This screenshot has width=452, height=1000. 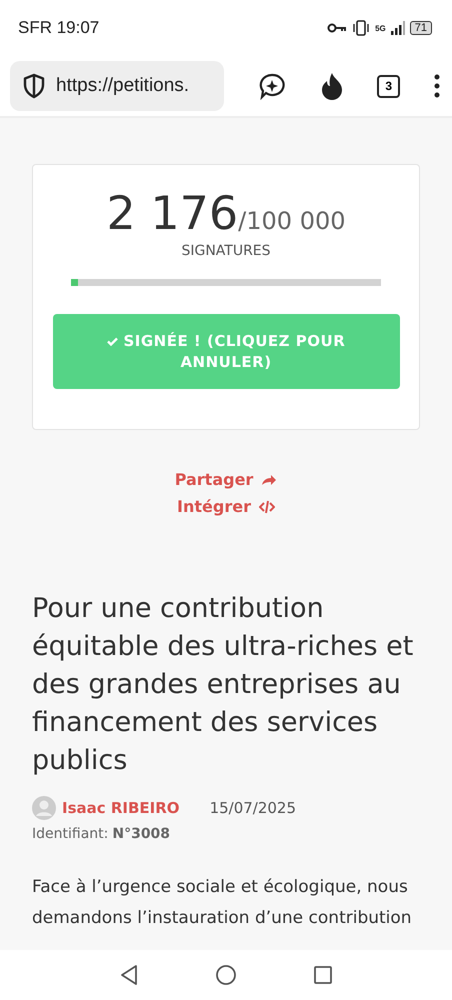 What do you see at coordinates (70, 834) in the screenshot?
I see `id-label: Identifiant:` at bounding box center [70, 834].